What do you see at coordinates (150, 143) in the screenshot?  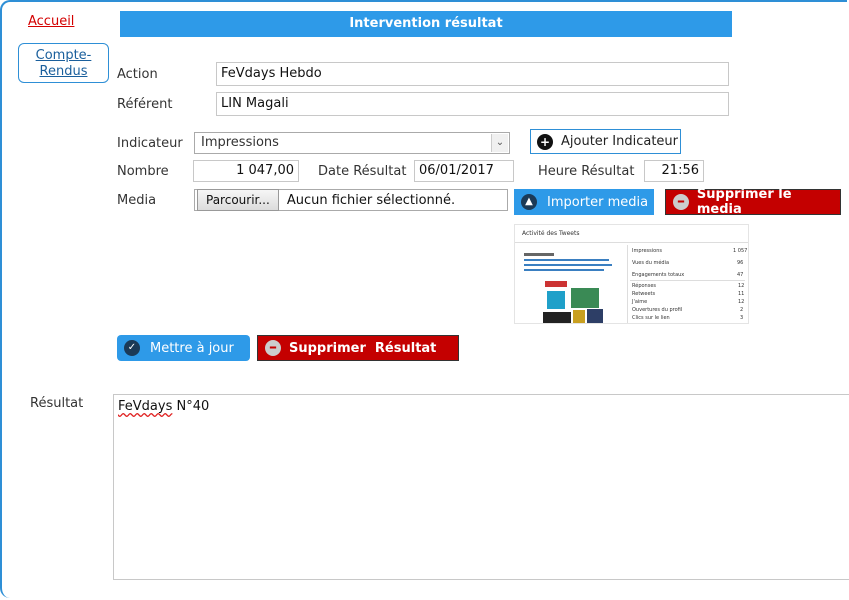 I see `indicateur-label: Indicateur` at bounding box center [150, 143].